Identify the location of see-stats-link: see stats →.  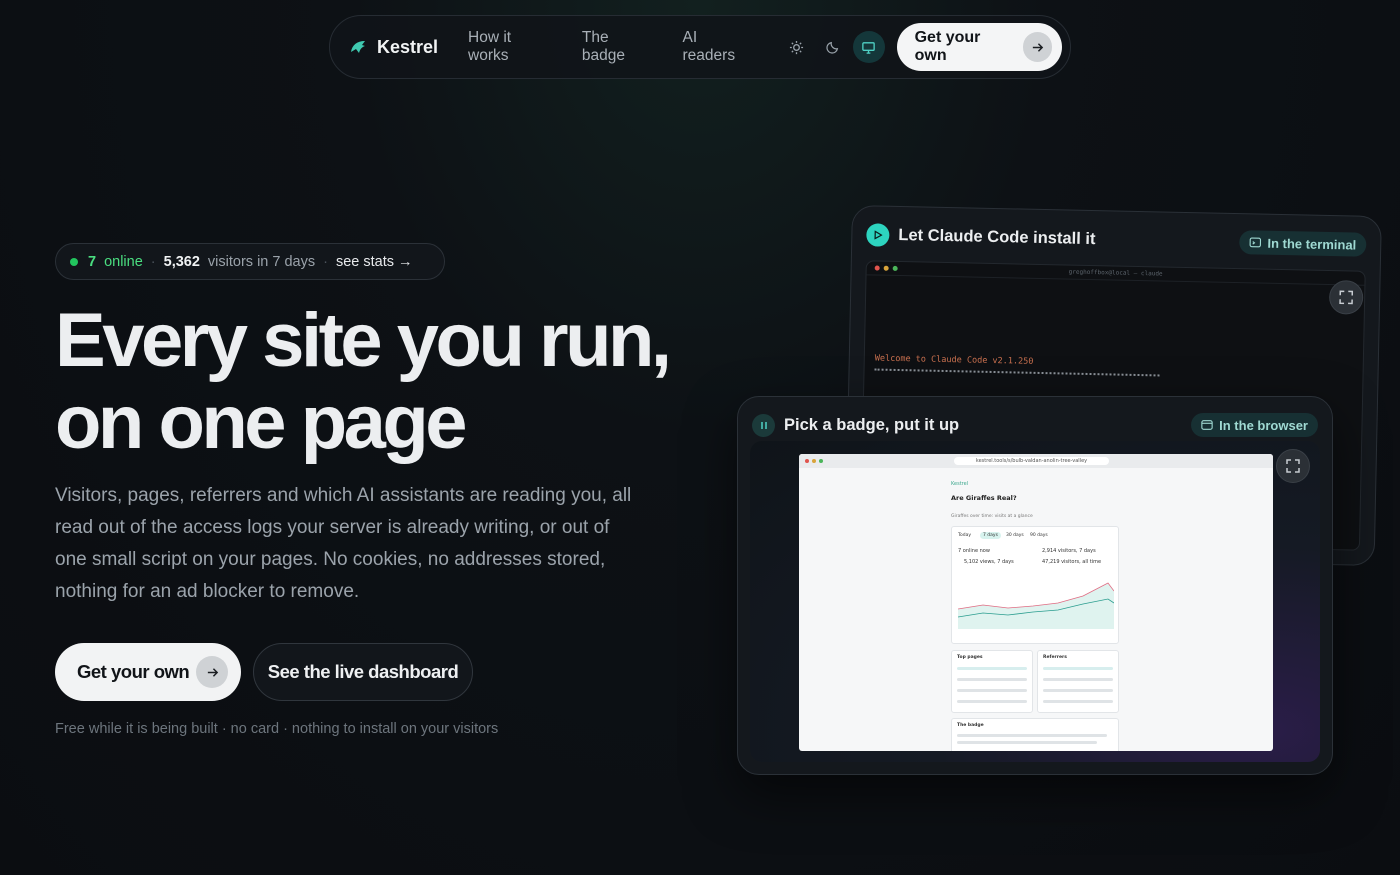
(374, 262).